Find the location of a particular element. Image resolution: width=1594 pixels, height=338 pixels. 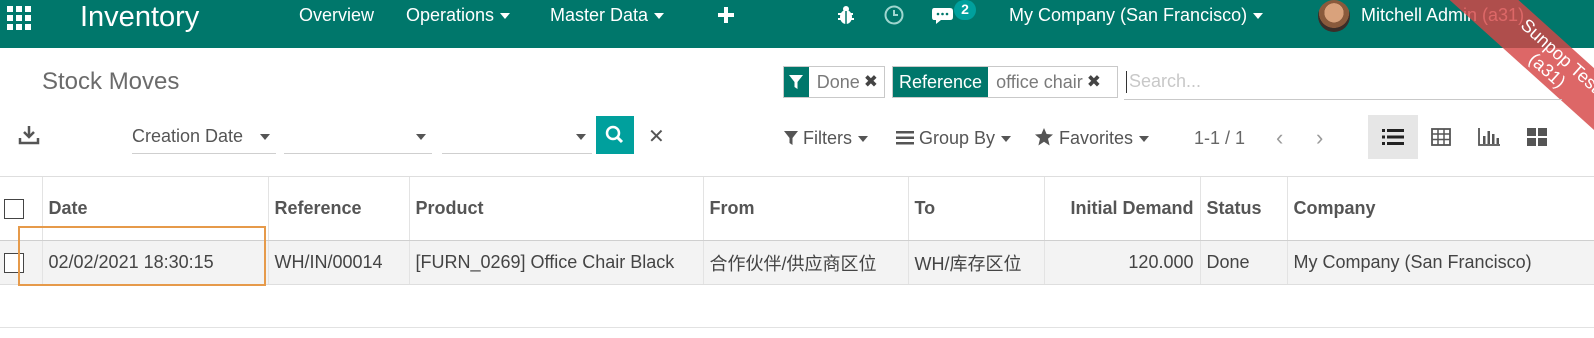

select-all-checkbox-cell is located at coordinates (21, 208).